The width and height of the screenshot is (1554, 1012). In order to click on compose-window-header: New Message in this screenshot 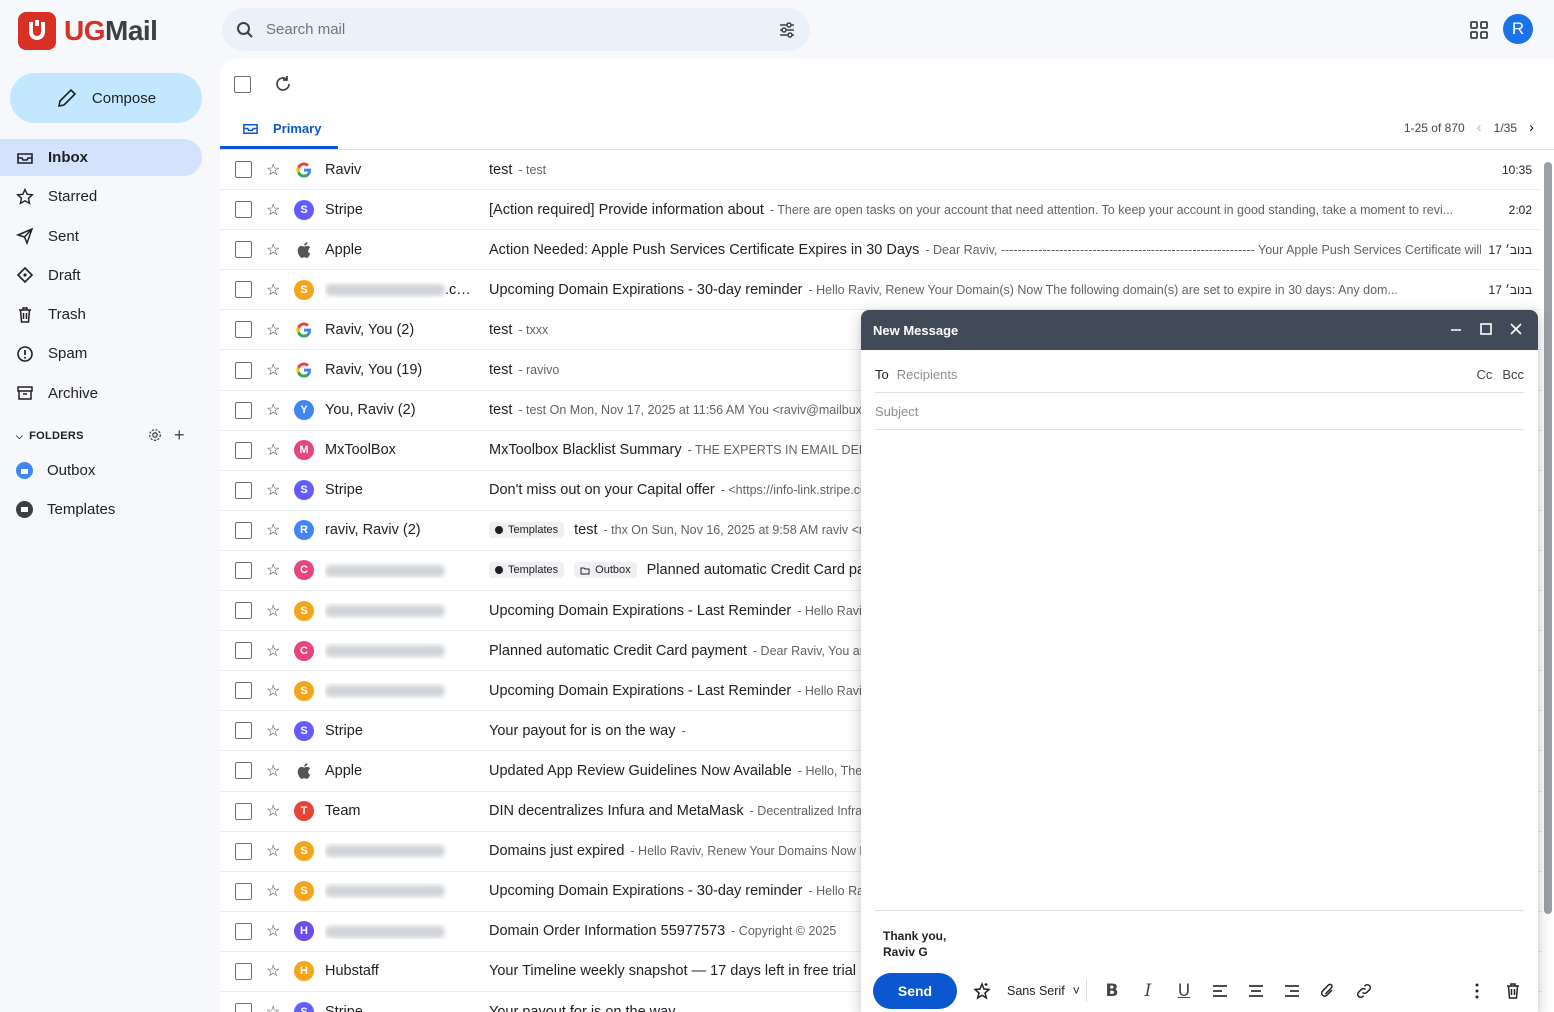, I will do `click(1199, 330)`.